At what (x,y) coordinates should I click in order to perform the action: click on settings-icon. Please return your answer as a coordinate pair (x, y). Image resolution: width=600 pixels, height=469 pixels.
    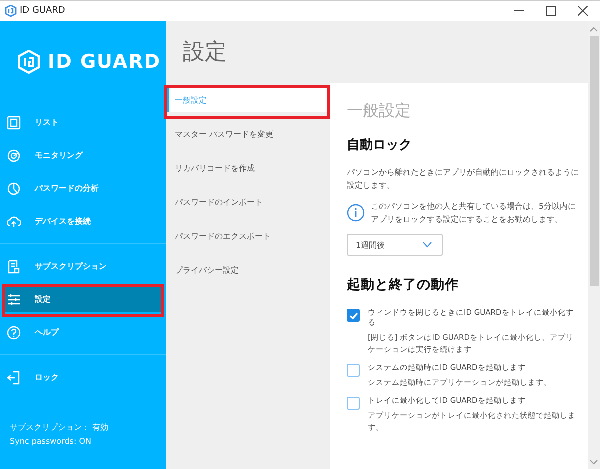
    Looking at the image, I should click on (14, 299).